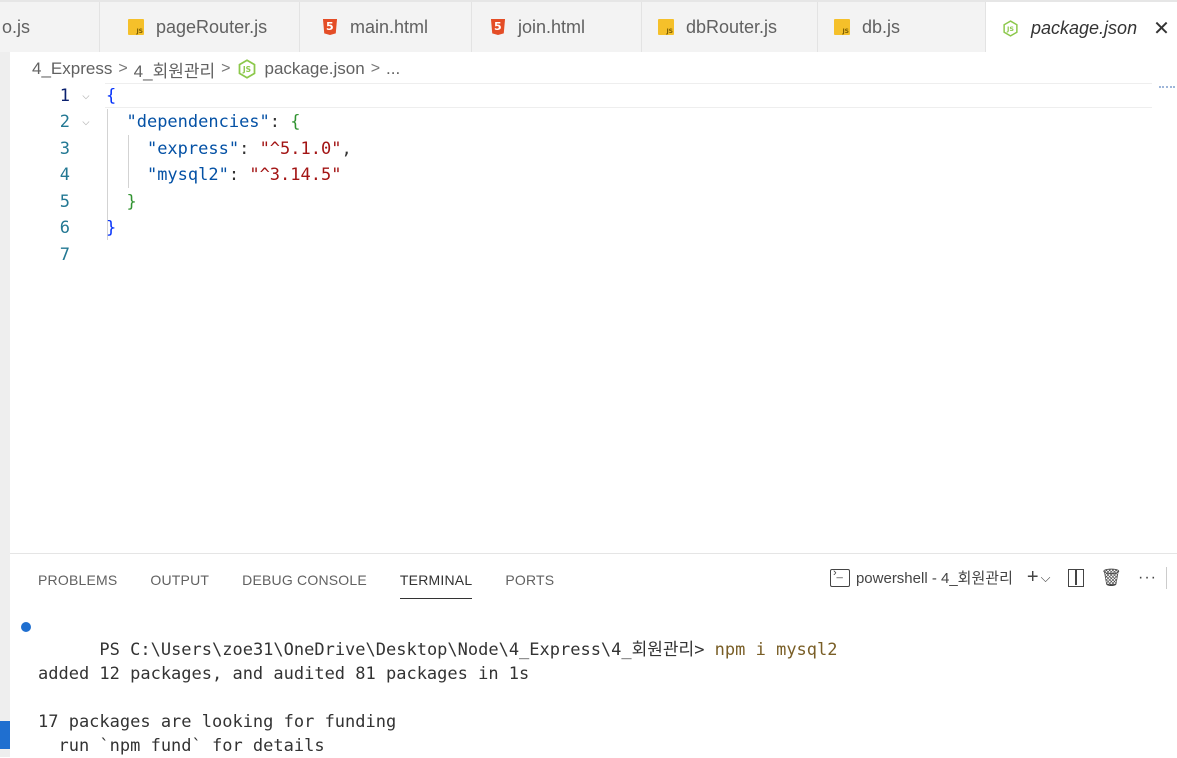 Image resolution: width=1177 pixels, height=758 pixels. I want to click on code-line: 1 ⌵ {, so click(585, 96).